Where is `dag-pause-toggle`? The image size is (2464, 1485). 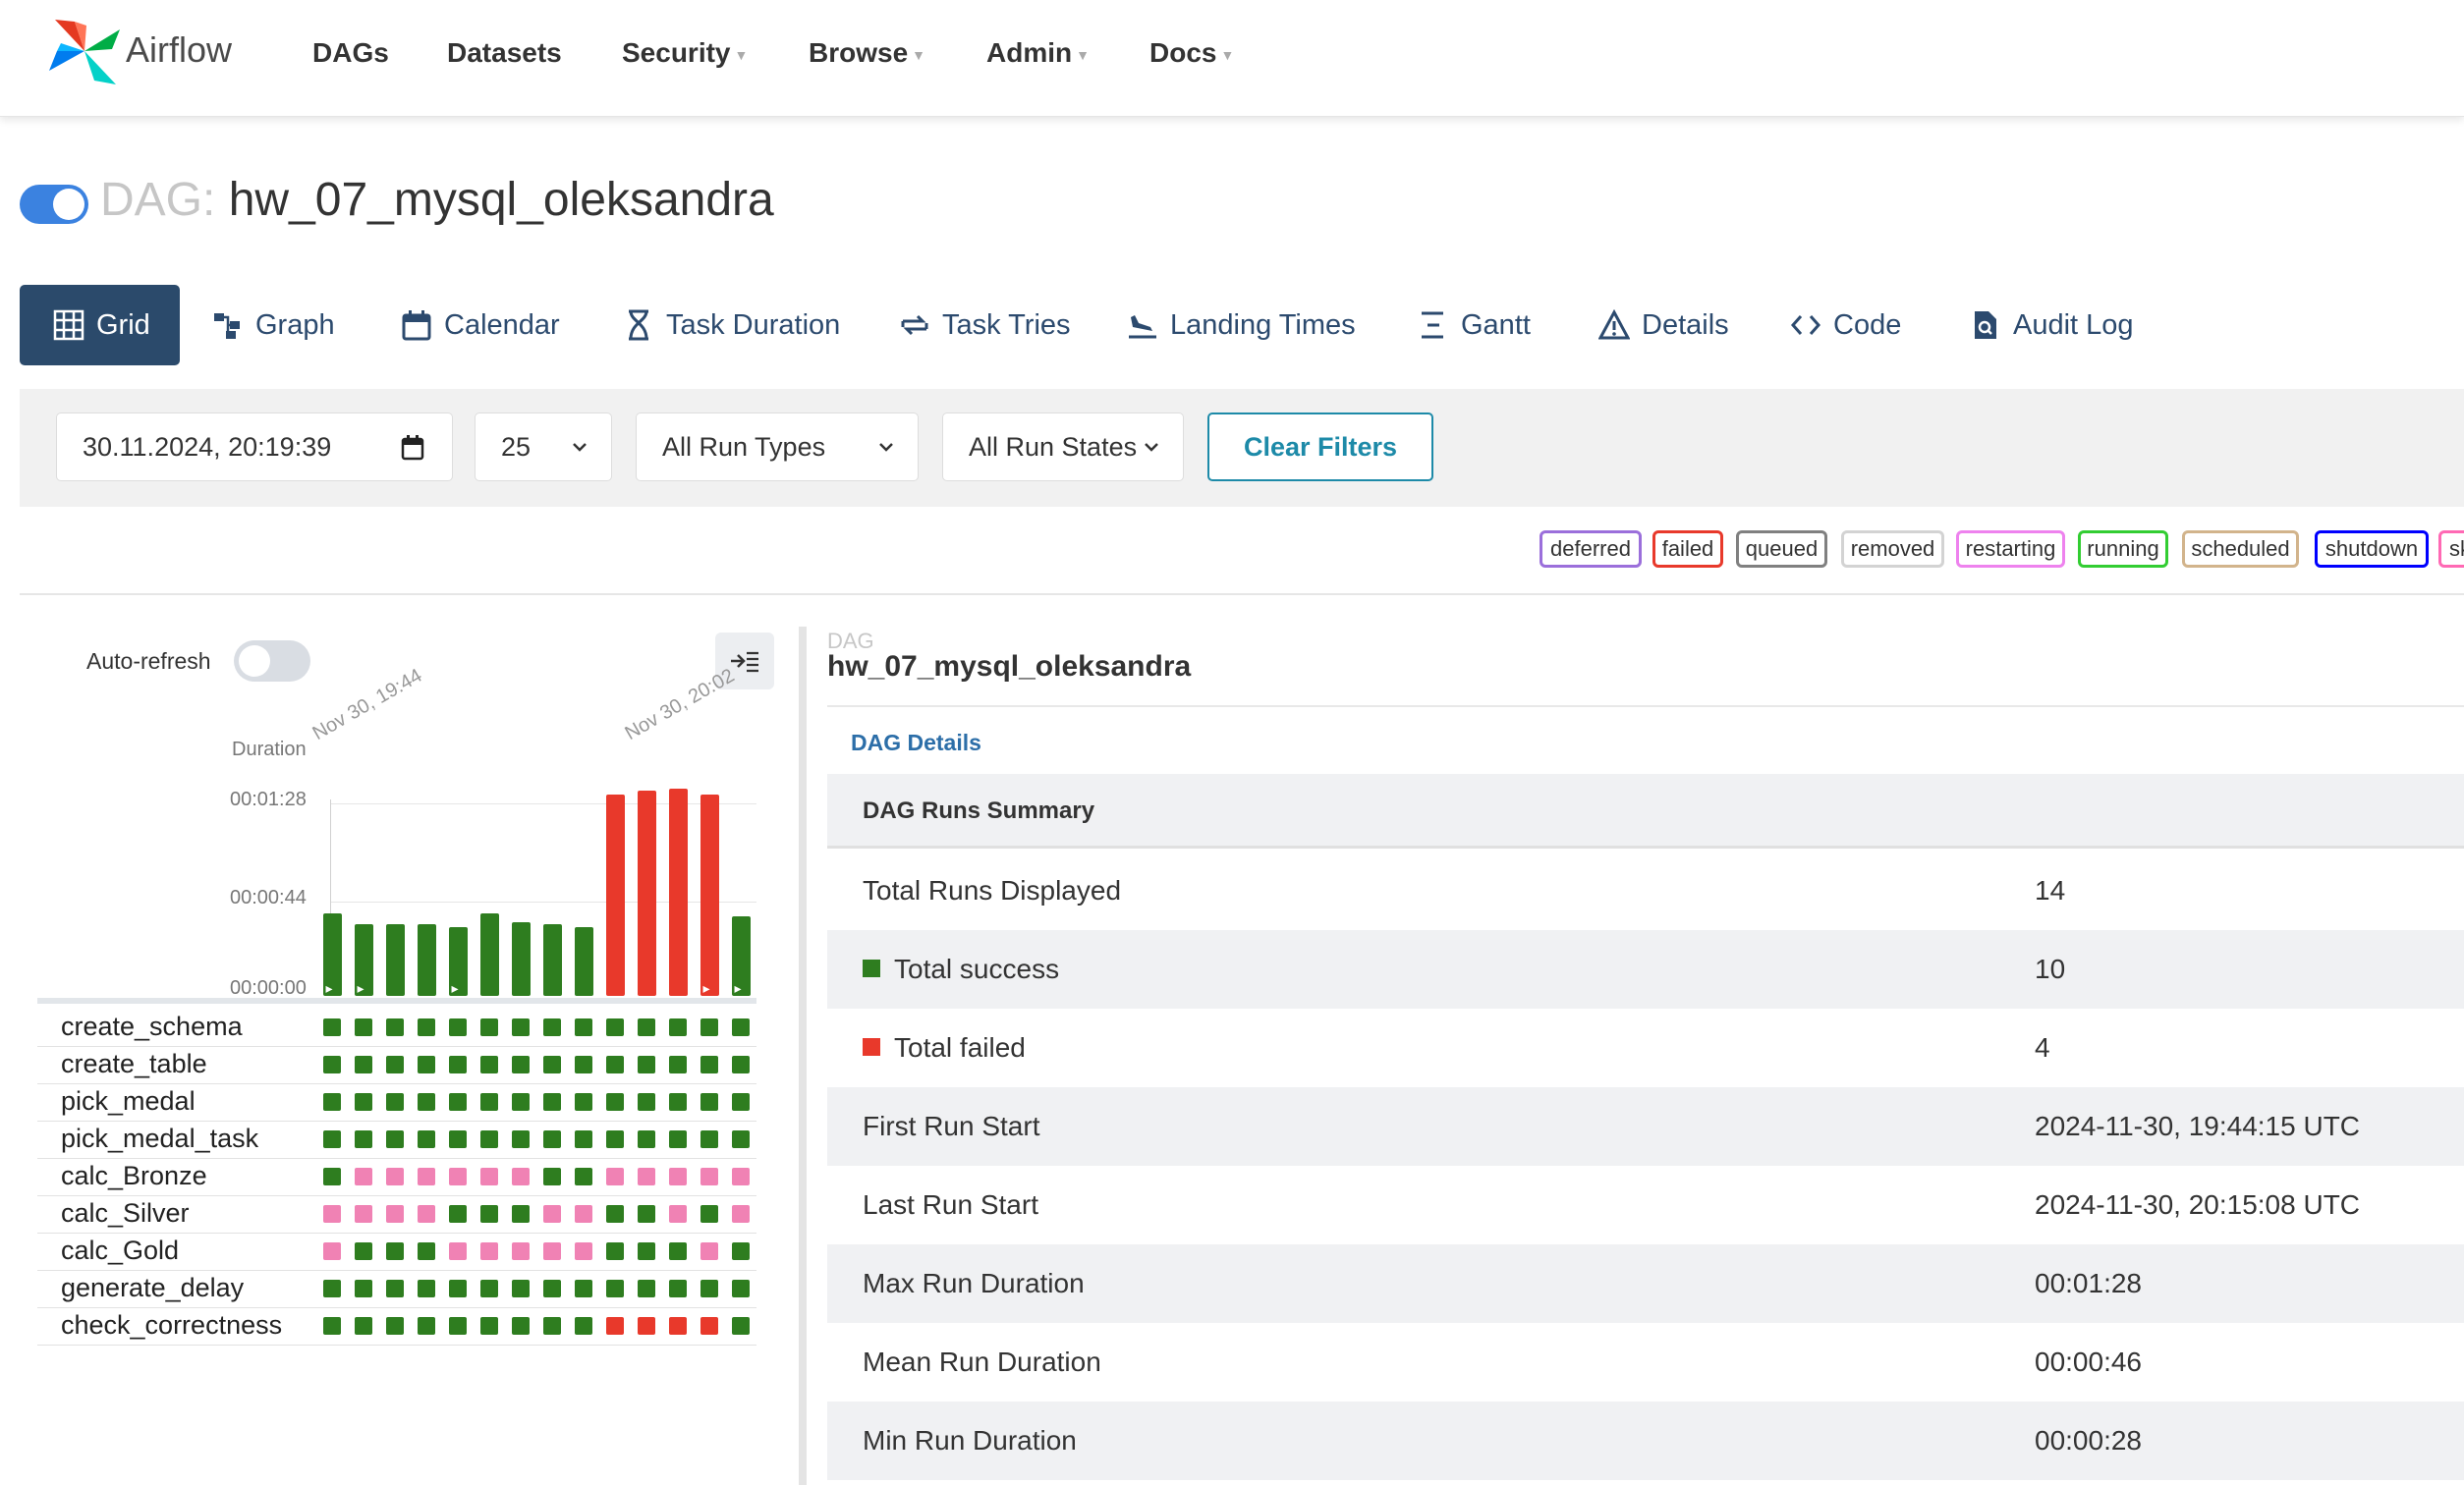 dag-pause-toggle is located at coordinates (54, 204).